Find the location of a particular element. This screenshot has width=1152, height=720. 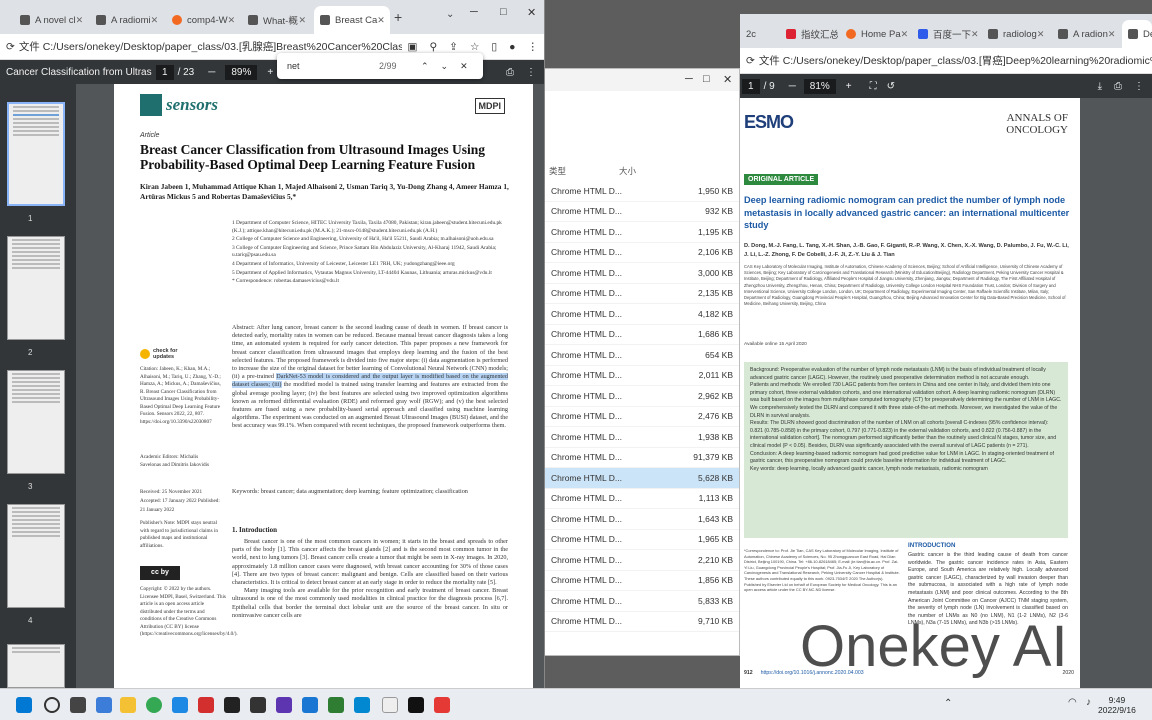

file-row: Chrome HTML D... 2,106 KB is located at coordinates (642, 253).